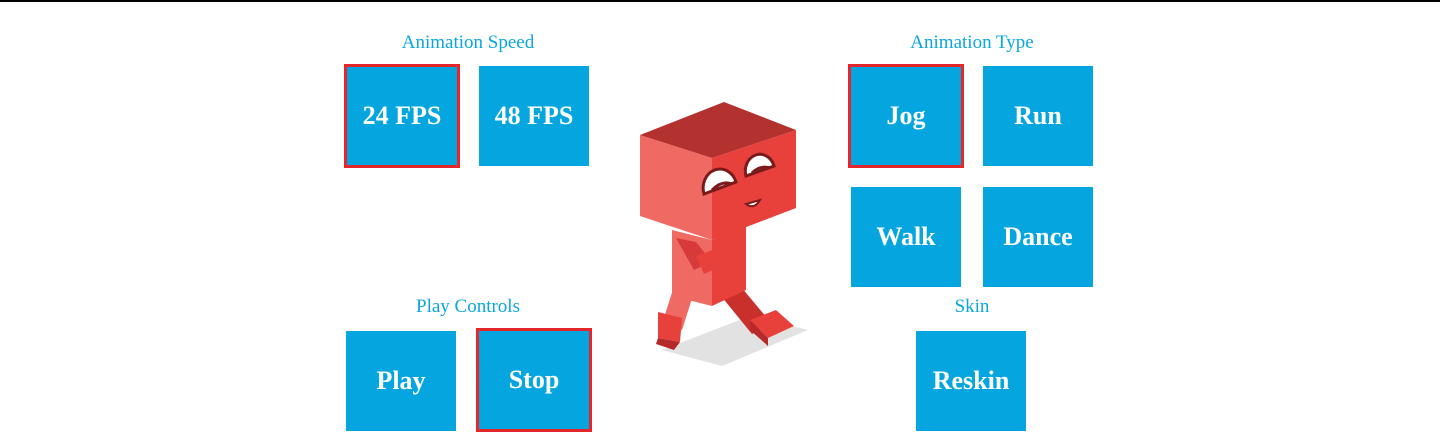  Describe the element at coordinates (724, 234) in the screenshot. I see `robot-character` at that location.